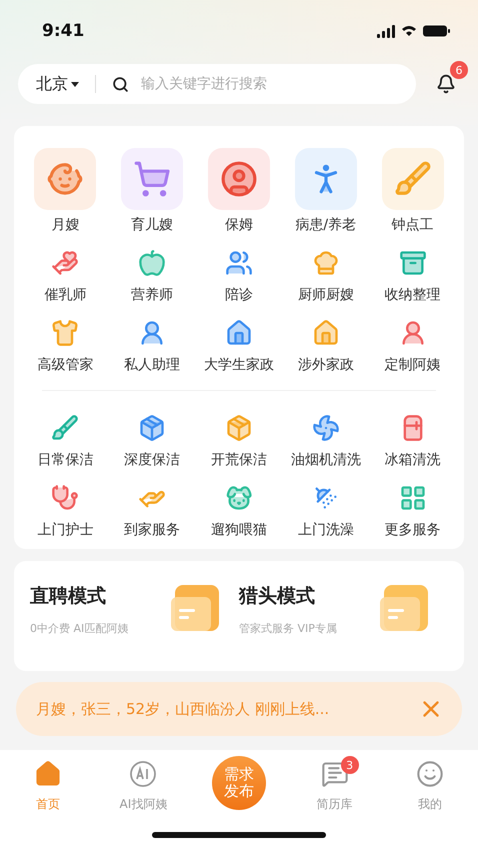 The height and width of the screenshot is (850, 478). Describe the element at coordinates (326, 263) in the screenshot. I see `chef-hat-icon` at that location.